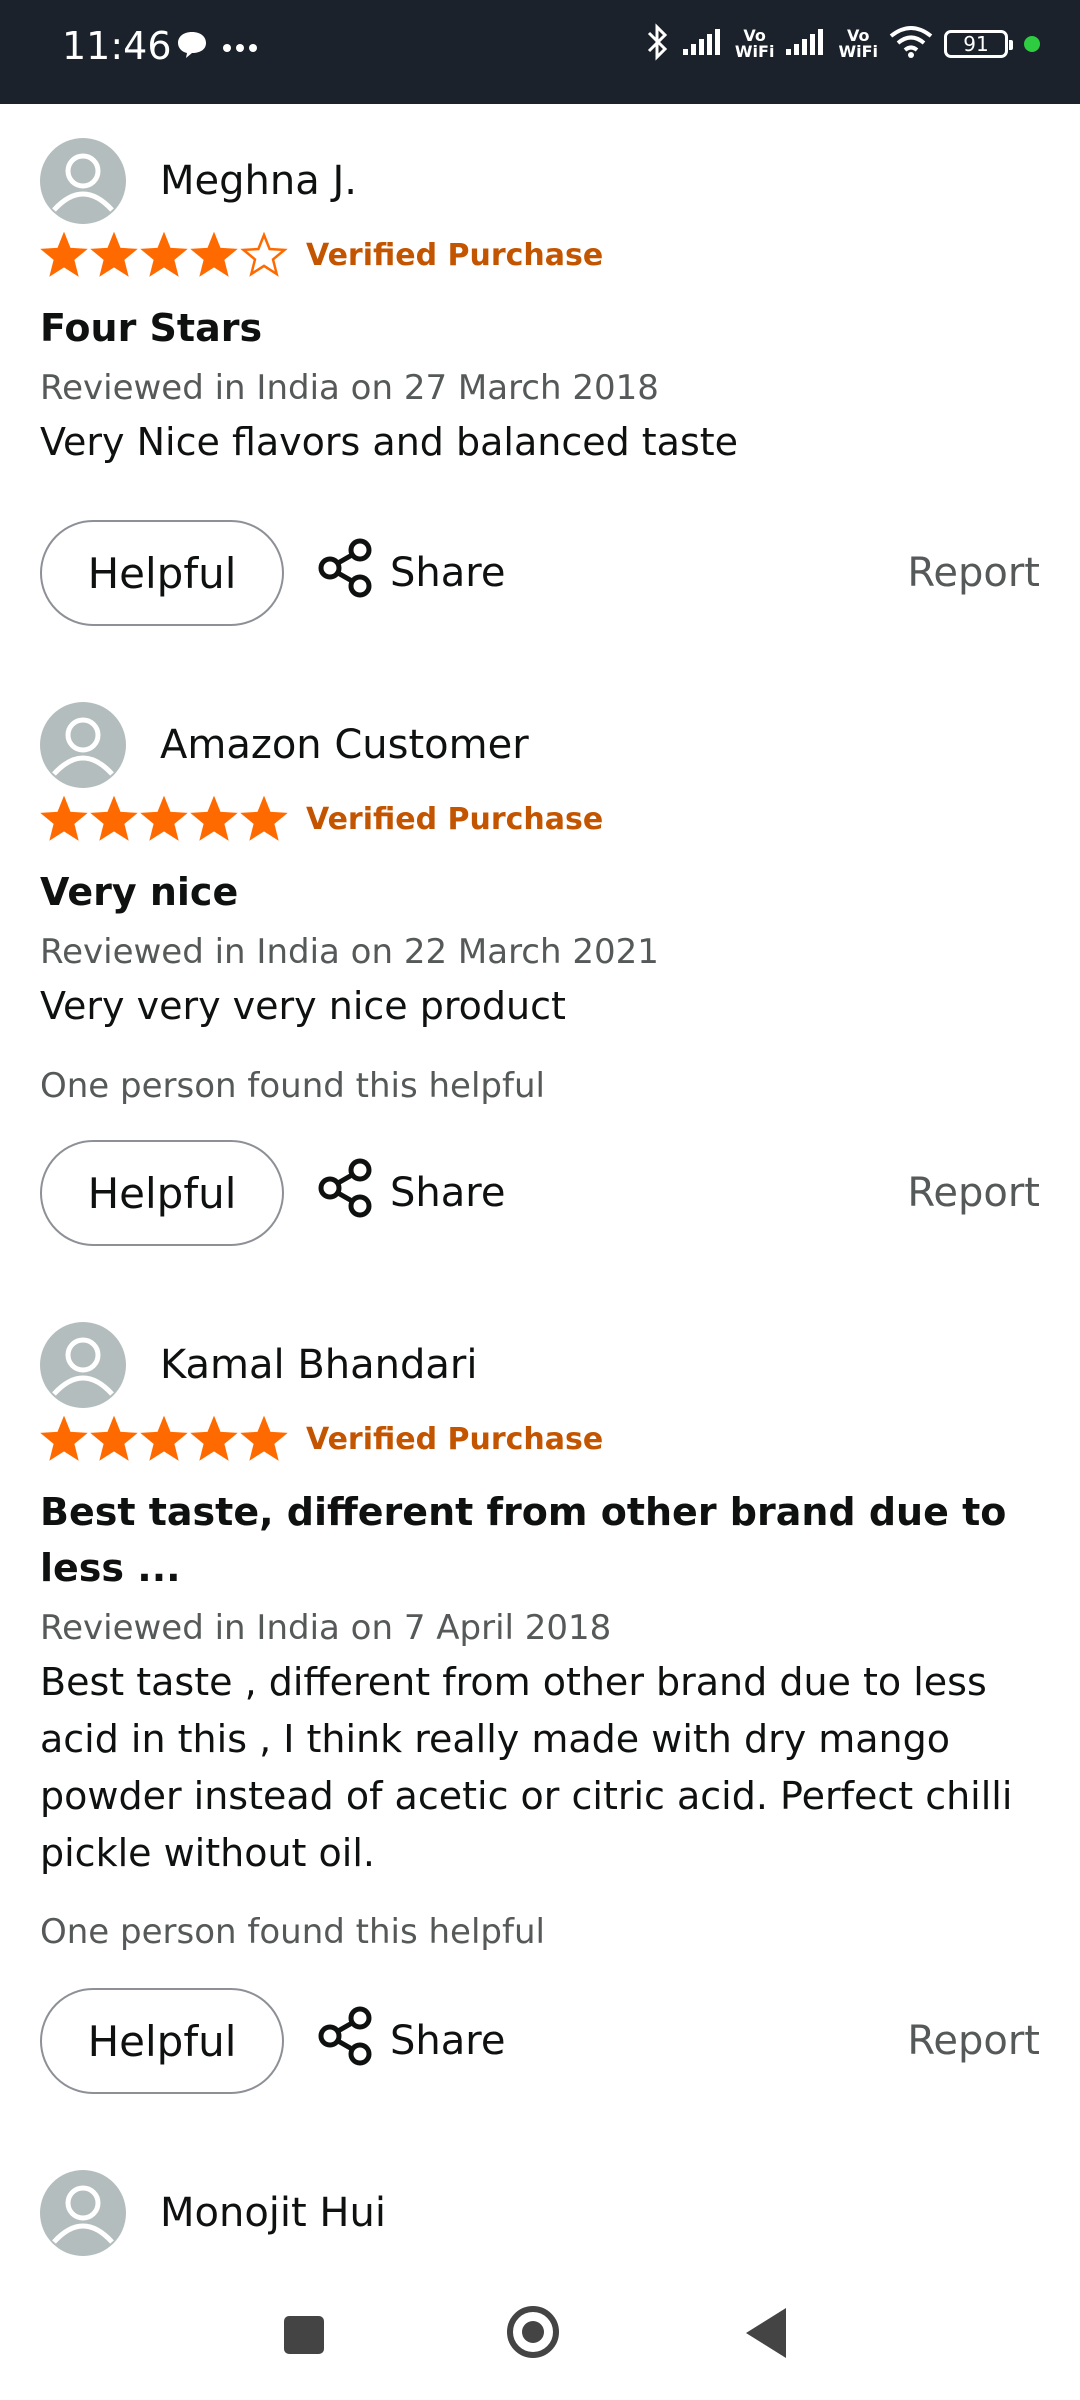 The image size is (1080, 2400). I want to click on reviewer-row: Amazon Customer, so click(284, 745).